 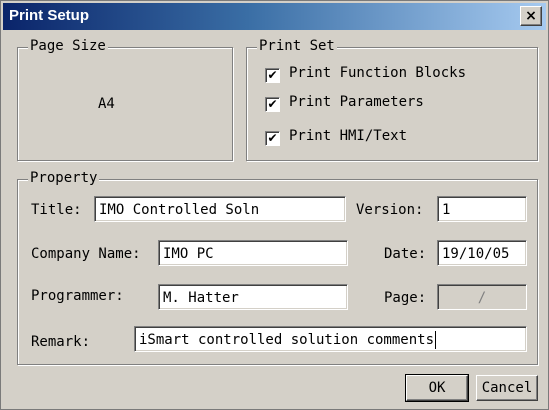 I want to click on programmer-input: M. Hatter, so click(x=253, y=297).